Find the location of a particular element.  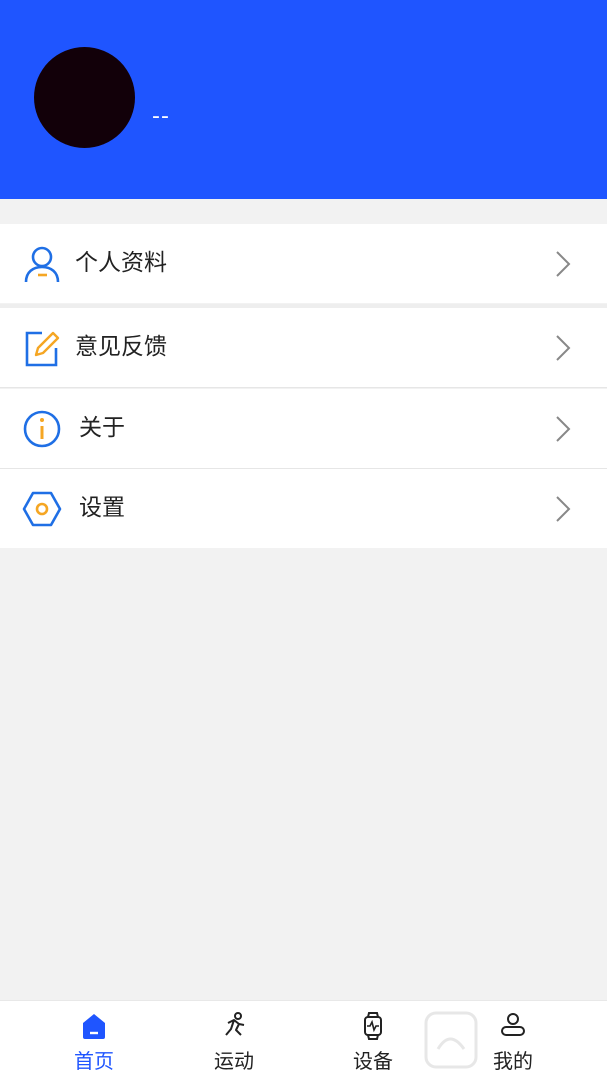

user-icon is located at coordinates (42, 264).